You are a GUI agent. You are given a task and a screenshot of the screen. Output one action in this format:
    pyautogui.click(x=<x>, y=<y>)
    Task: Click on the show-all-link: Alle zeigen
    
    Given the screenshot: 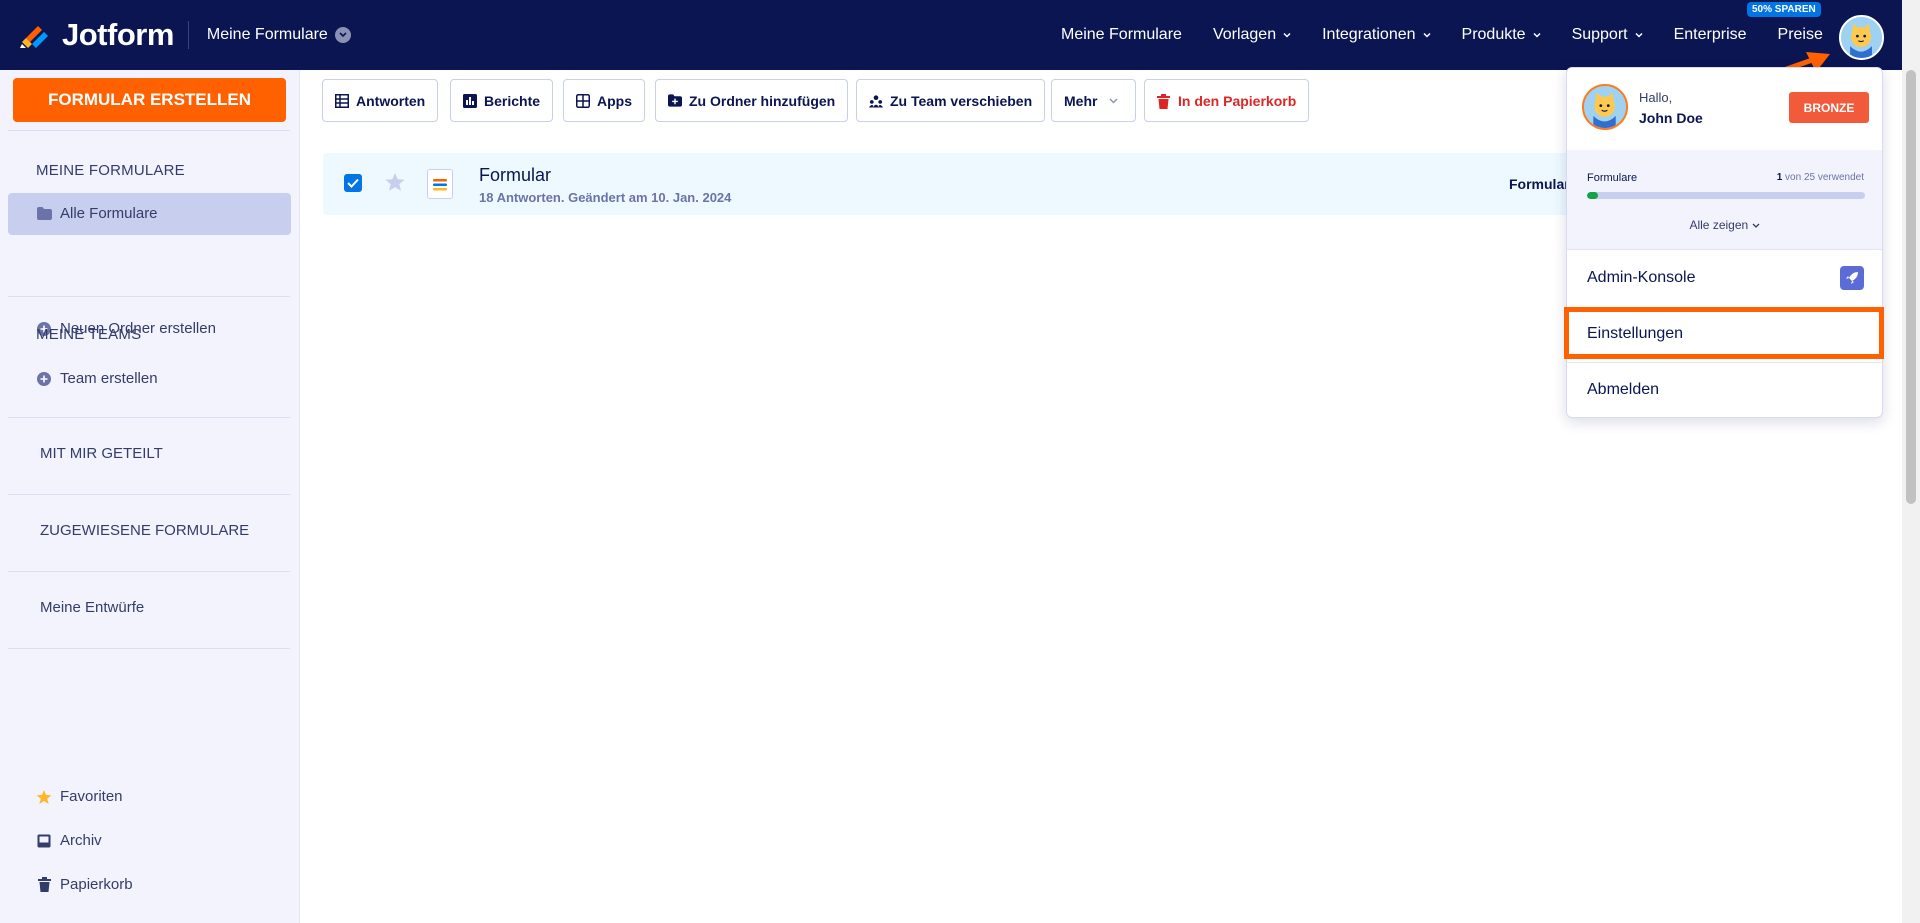 What is the action you would take?
    pyautogui.click(x=1724, y=225)
    